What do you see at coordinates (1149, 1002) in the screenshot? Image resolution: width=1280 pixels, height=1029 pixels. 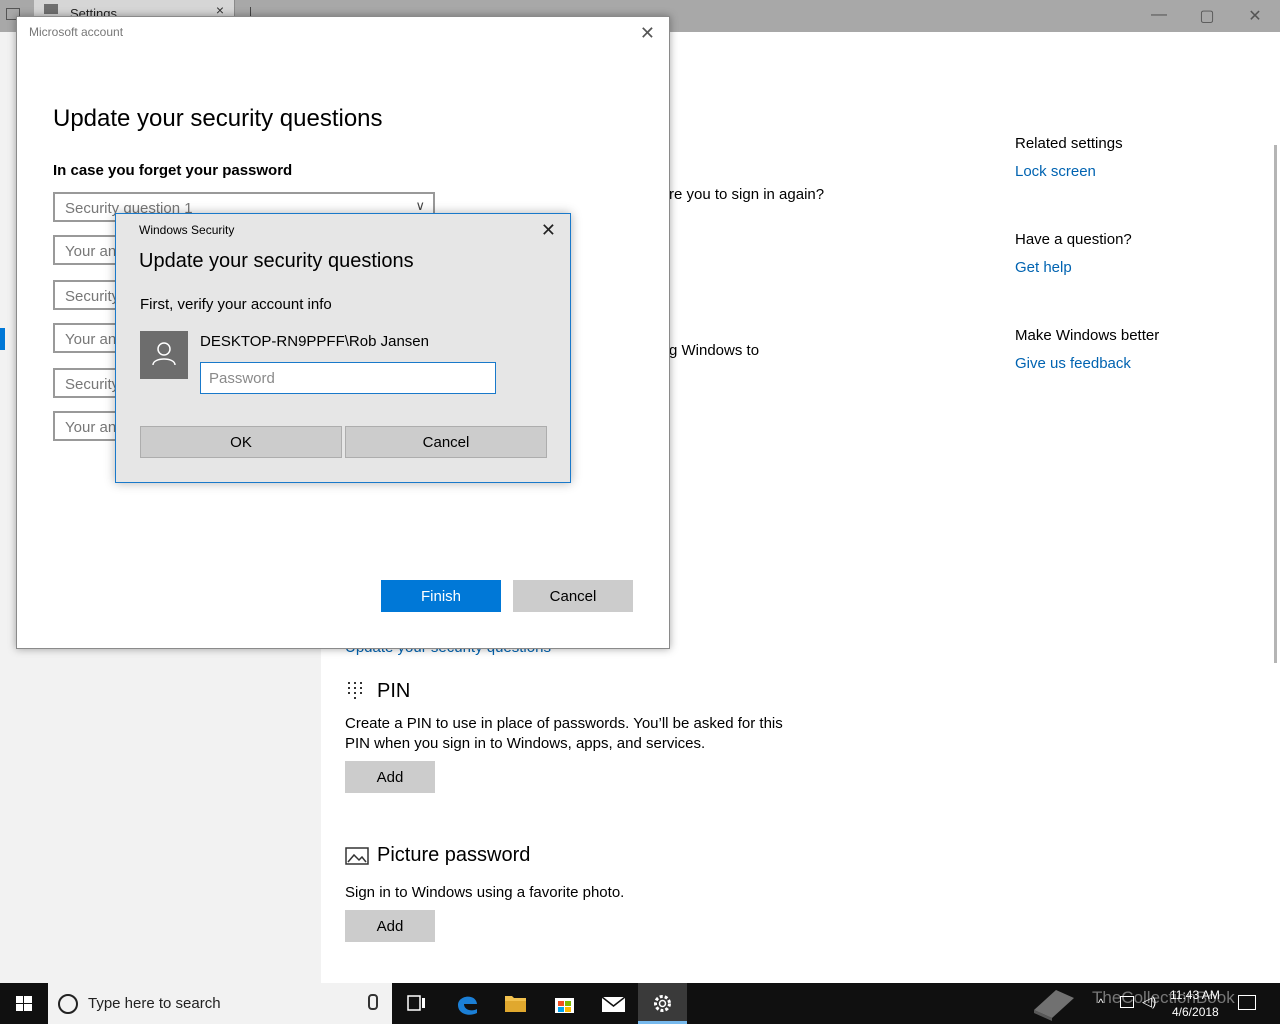 I see `volume-icon: ◁)` at bounding box center [1149, 1002].